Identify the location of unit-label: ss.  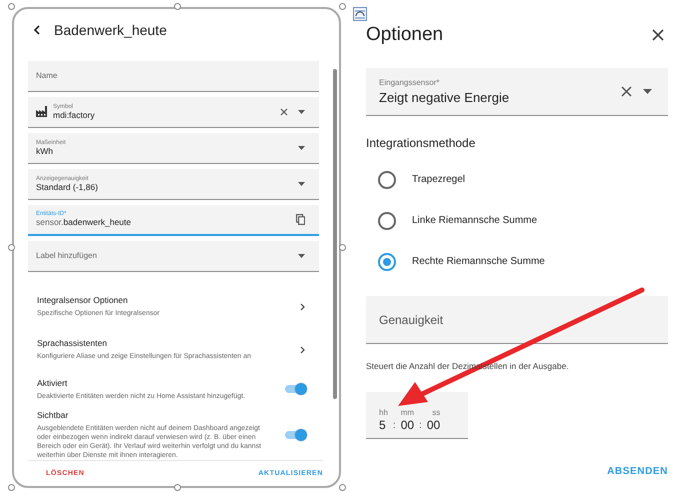
(436, 412).